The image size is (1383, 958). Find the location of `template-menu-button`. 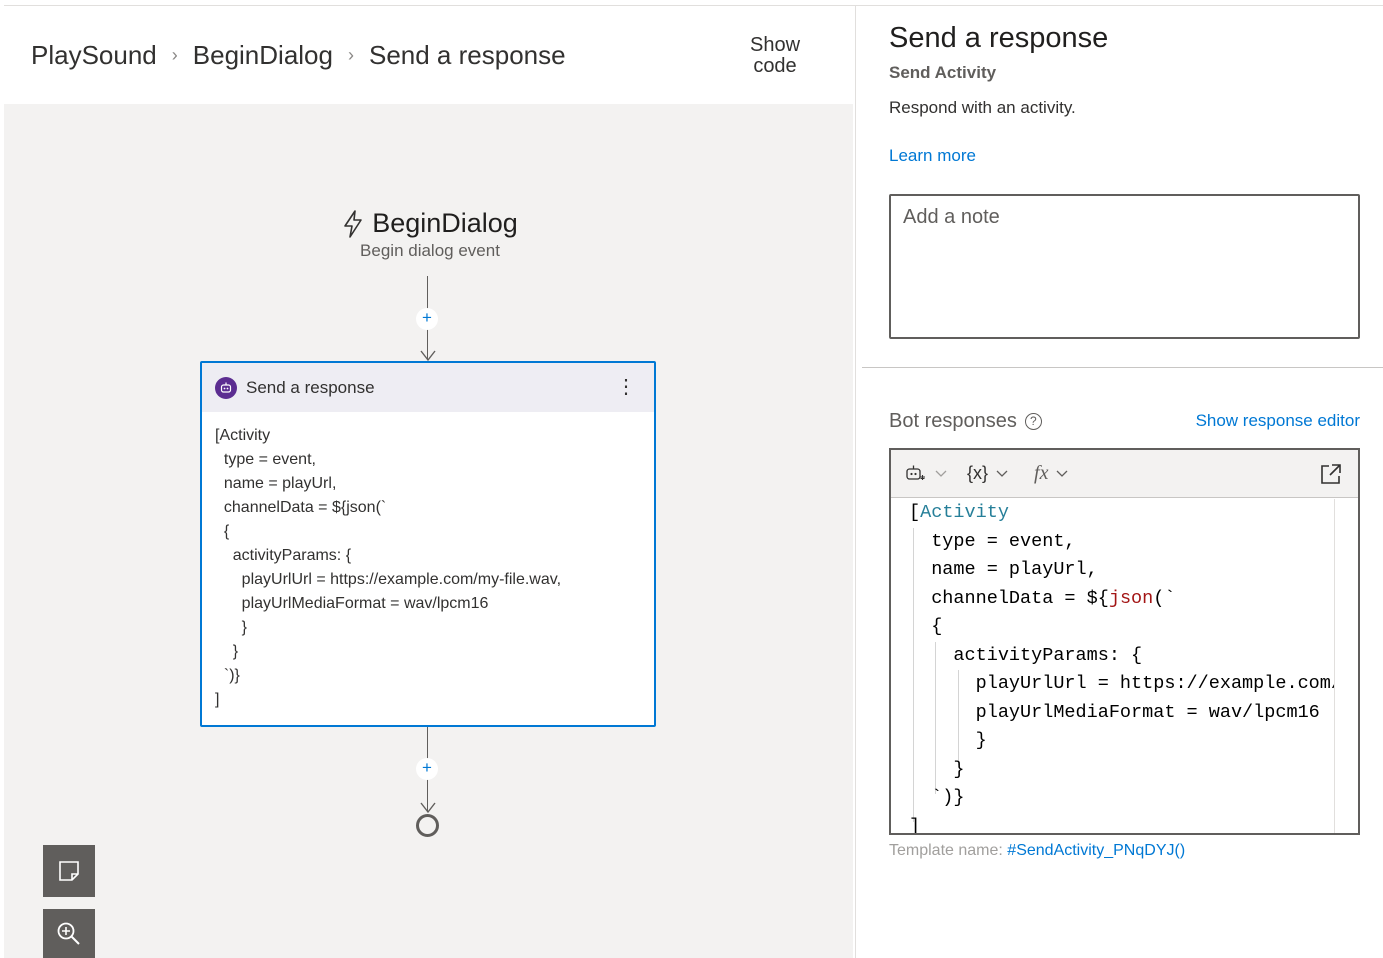

template-menu-button is located at coordinates (926, 474).